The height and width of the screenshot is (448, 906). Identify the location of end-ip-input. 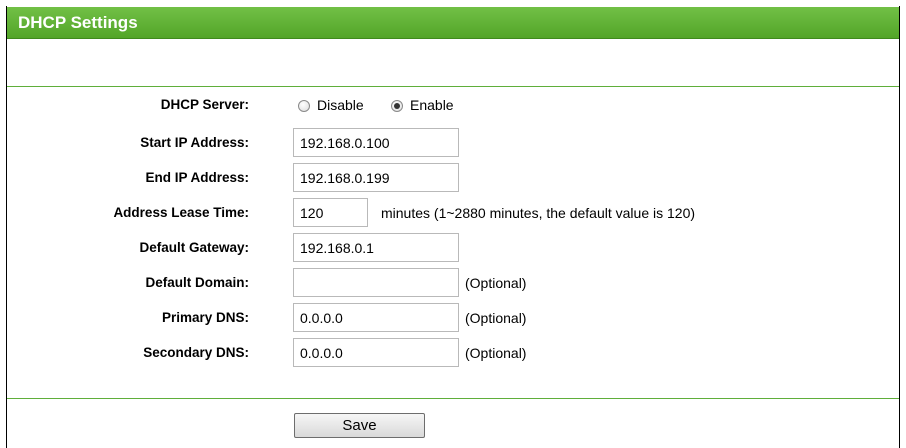
(376, 177).